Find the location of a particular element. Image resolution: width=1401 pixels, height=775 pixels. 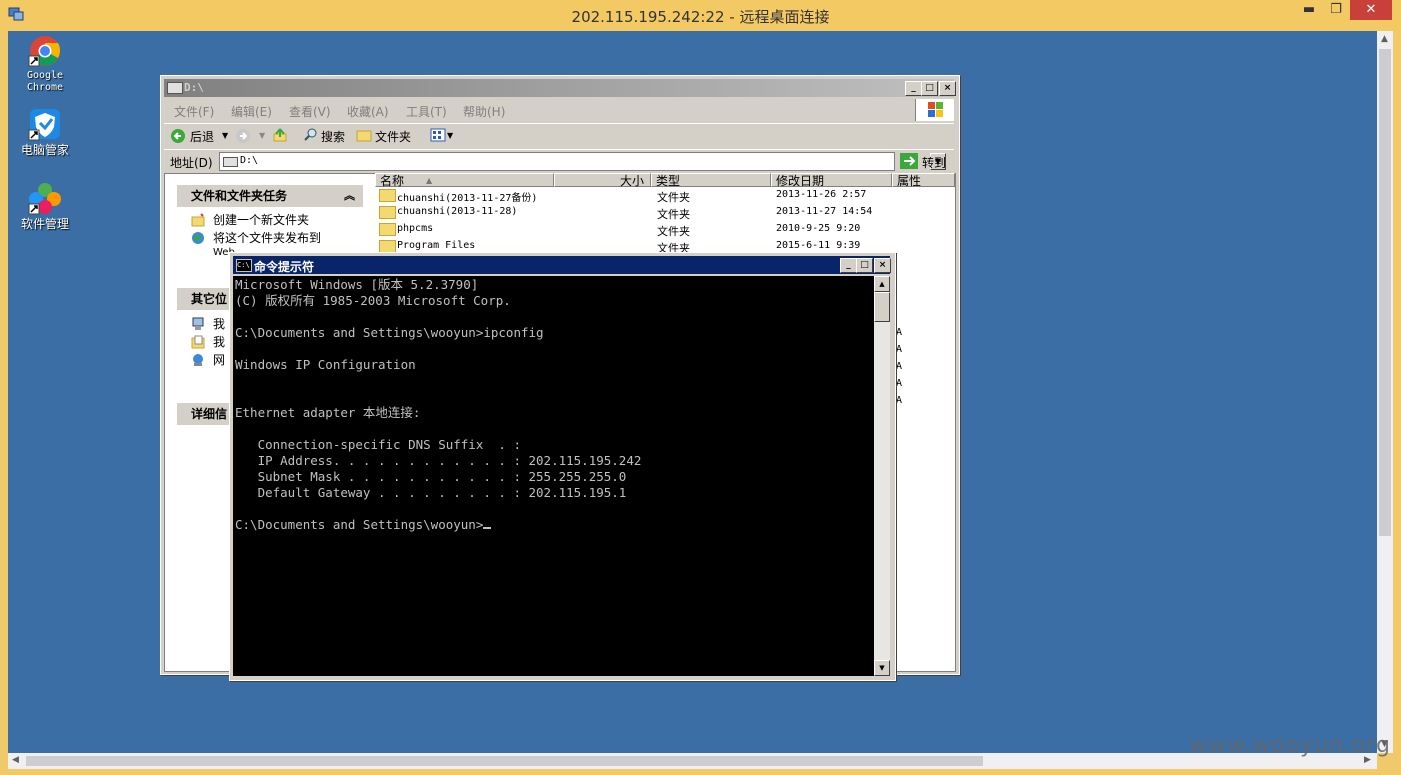

rdp-restore-button: ❐ is located at coordinates (1336, 10).